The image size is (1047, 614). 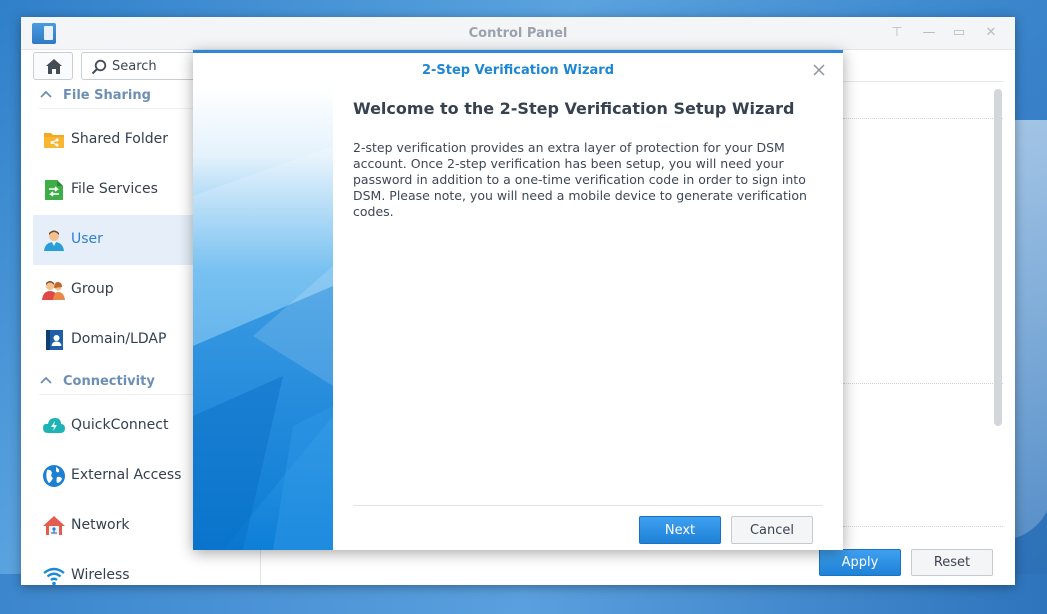 I want to click on window-title: Control Panel, so click(x=518, y=33).